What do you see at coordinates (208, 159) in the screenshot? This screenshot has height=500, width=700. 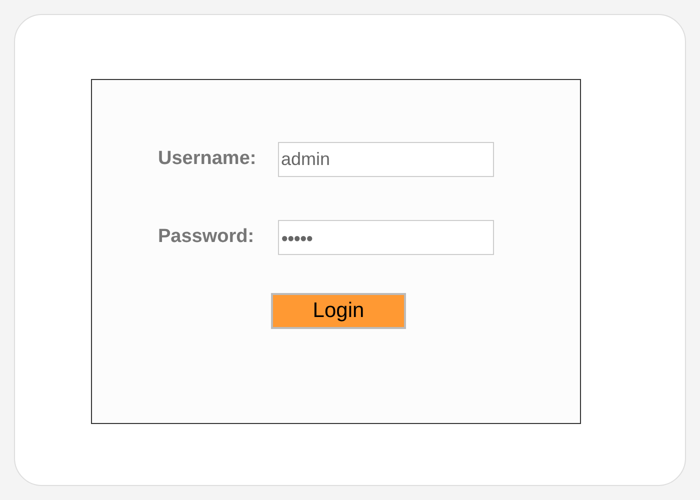 I see `field-label: Username:` at bounding box center [208, 159].